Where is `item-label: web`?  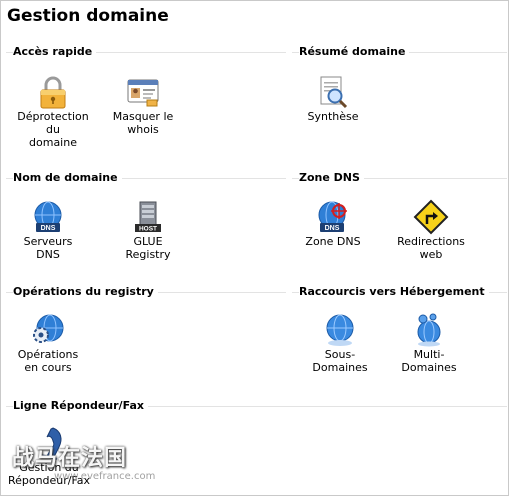
item-label: web is located at coordinates (431, 254).